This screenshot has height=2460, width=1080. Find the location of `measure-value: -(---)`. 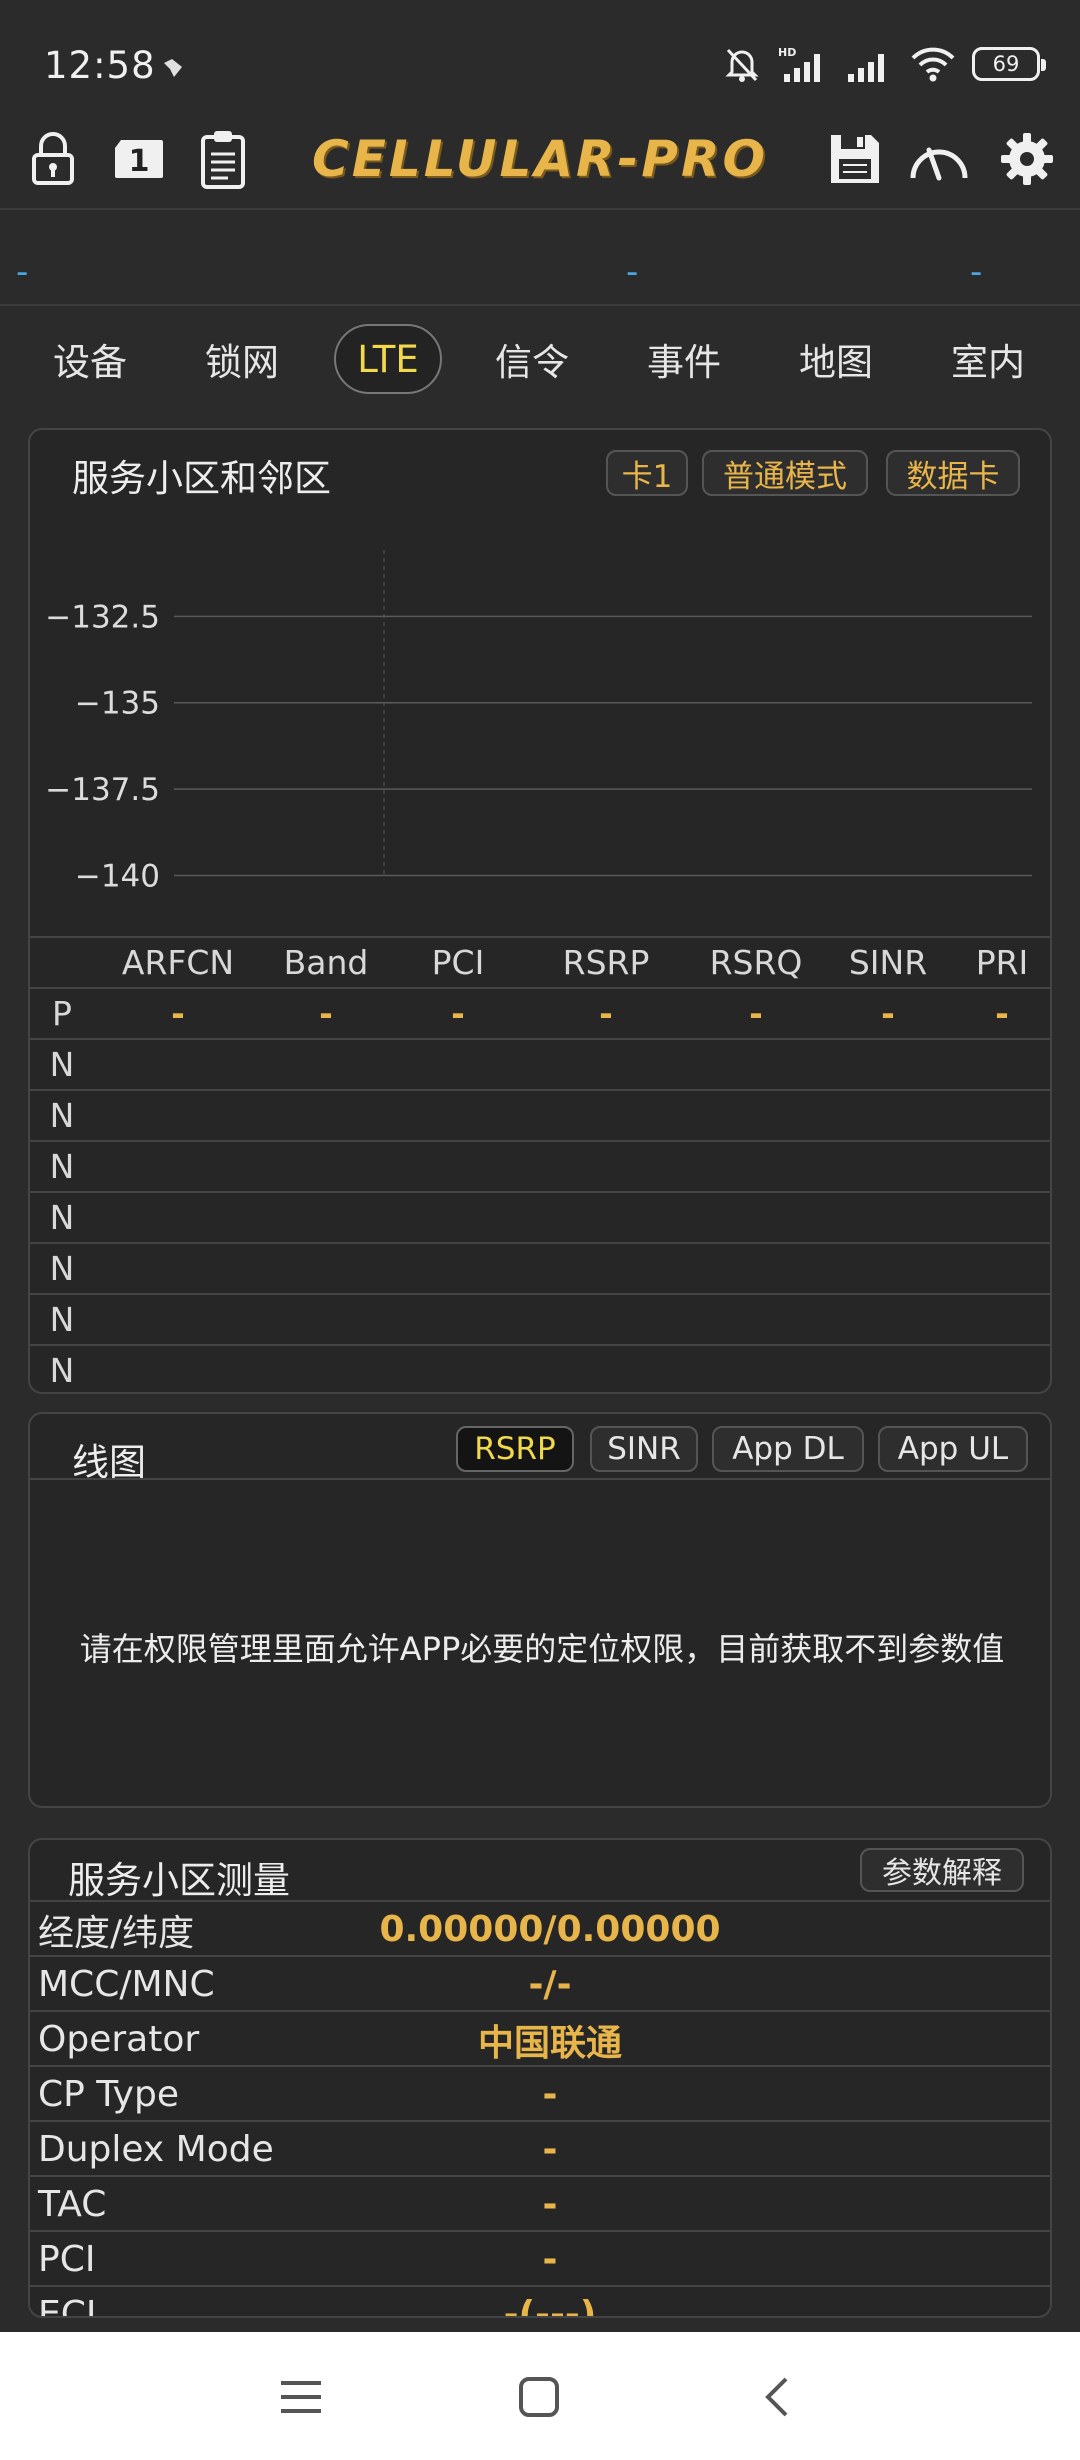

measure-value: -(---) is located at coordinates (550, 2306).